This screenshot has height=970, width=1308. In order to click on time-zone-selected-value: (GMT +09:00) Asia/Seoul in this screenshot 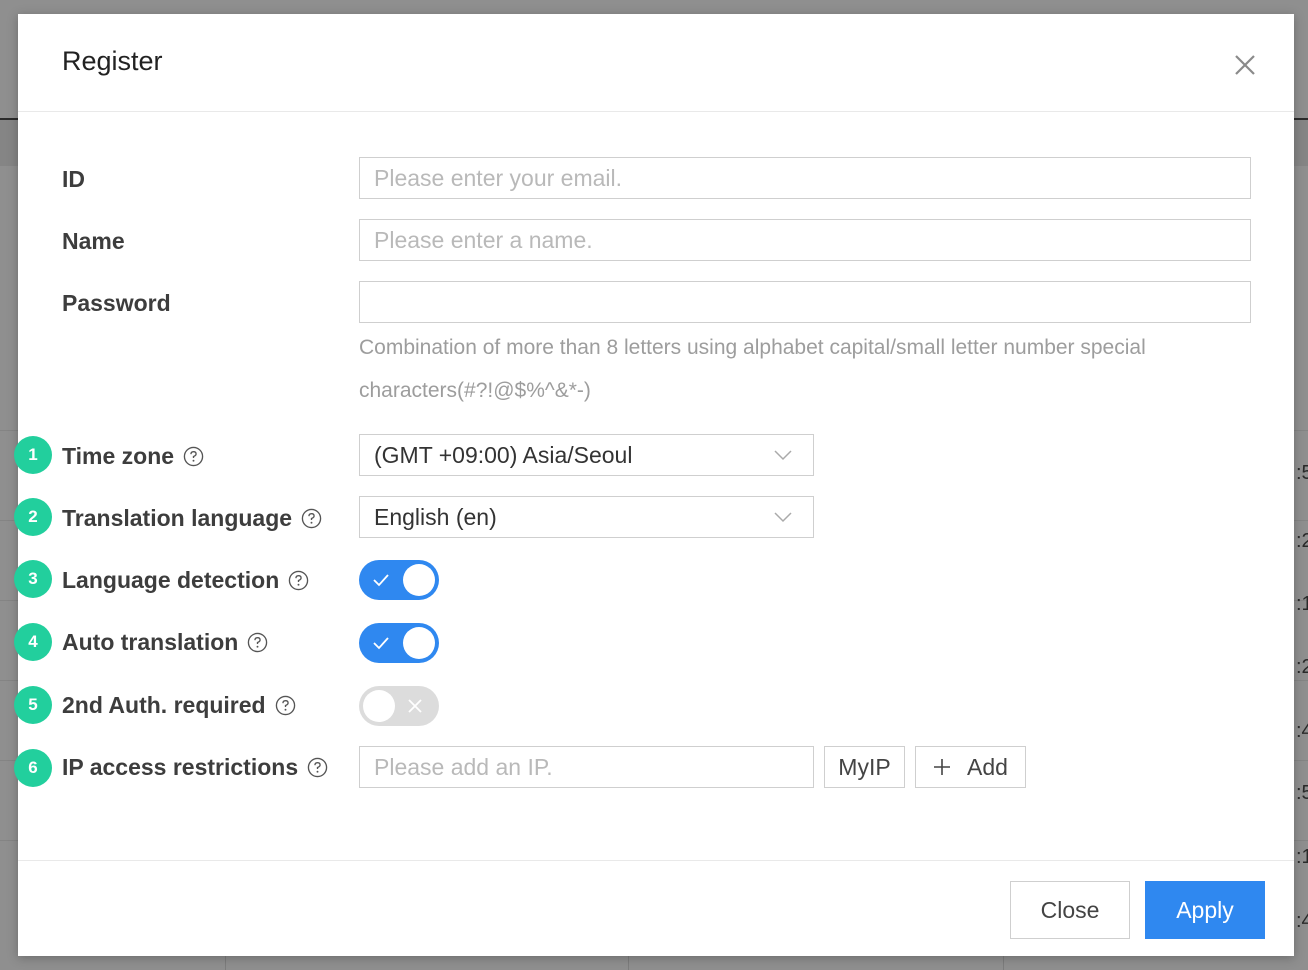, I will do `click(503, 454)`.